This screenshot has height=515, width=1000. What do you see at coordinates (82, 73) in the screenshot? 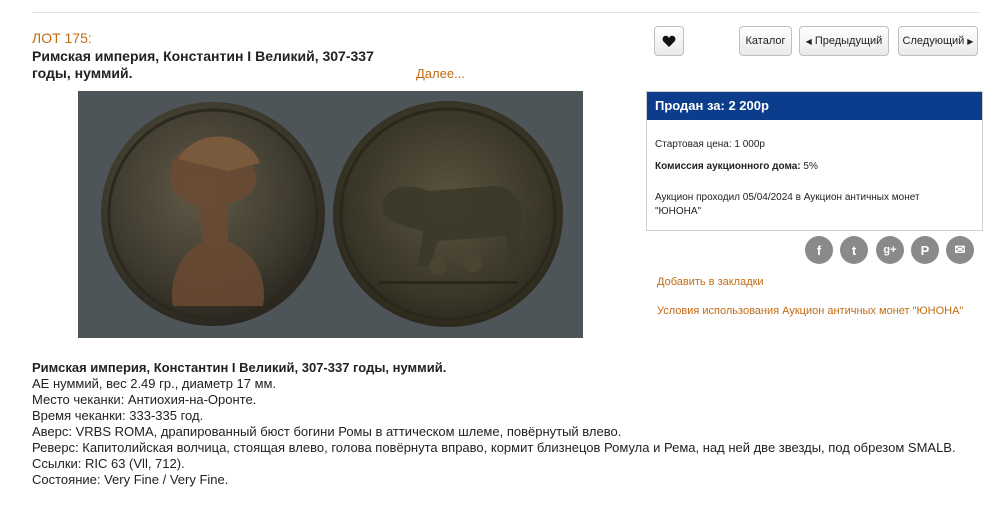
I see `lot-title-line2: годы, нуммий.` at bounding box center [82, 73].